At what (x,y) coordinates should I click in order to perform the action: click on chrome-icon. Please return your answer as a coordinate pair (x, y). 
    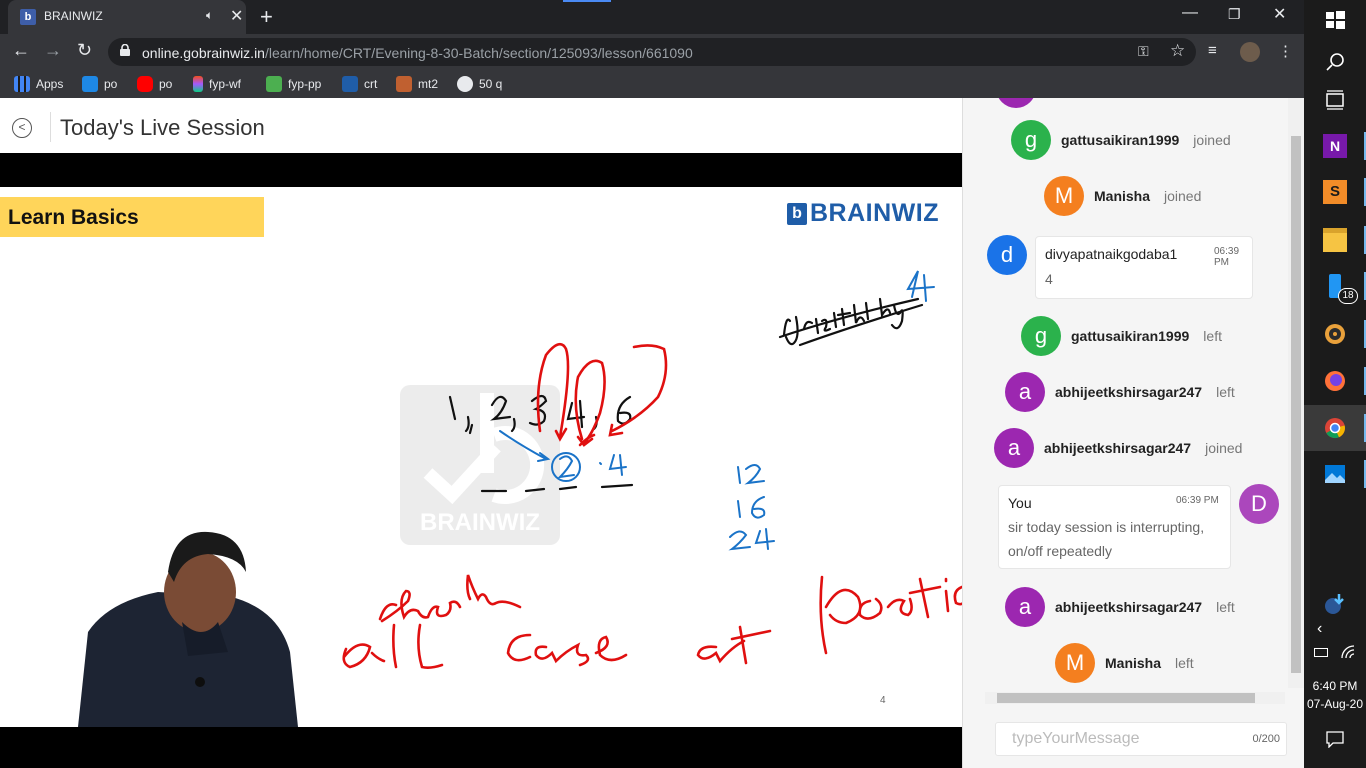
    Looking at the image, I should click on (1335, 428).